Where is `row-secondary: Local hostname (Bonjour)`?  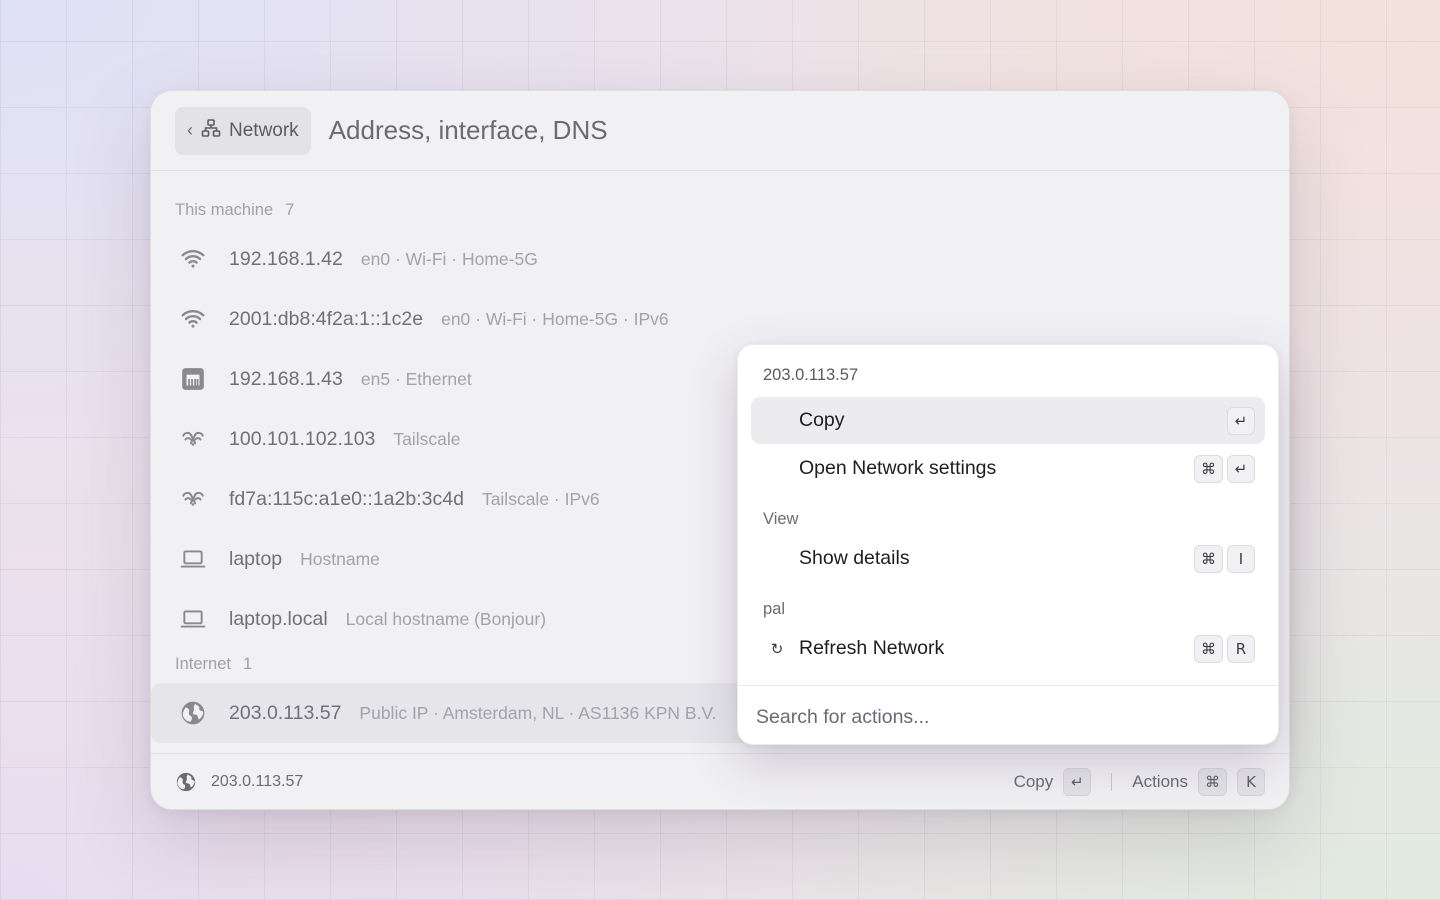 row-secondary: Local hostname (Bonjour) is located at coordinates (446, 618).